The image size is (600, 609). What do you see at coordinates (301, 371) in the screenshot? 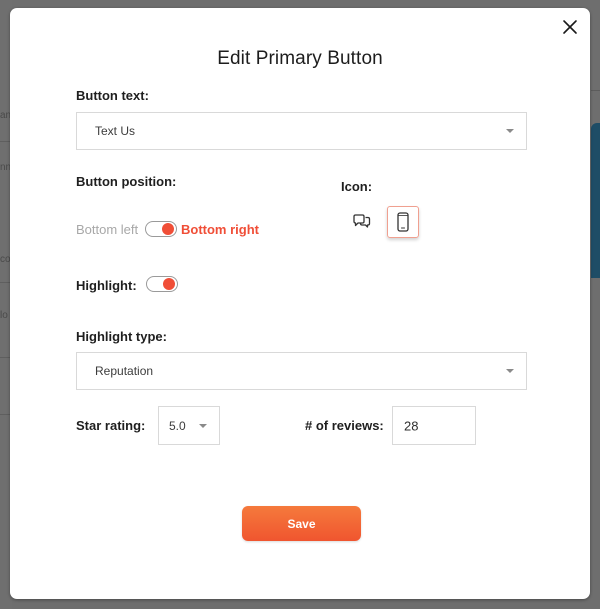
I see `highlight-type-select: Reputation` at bounding box center [301, 371].